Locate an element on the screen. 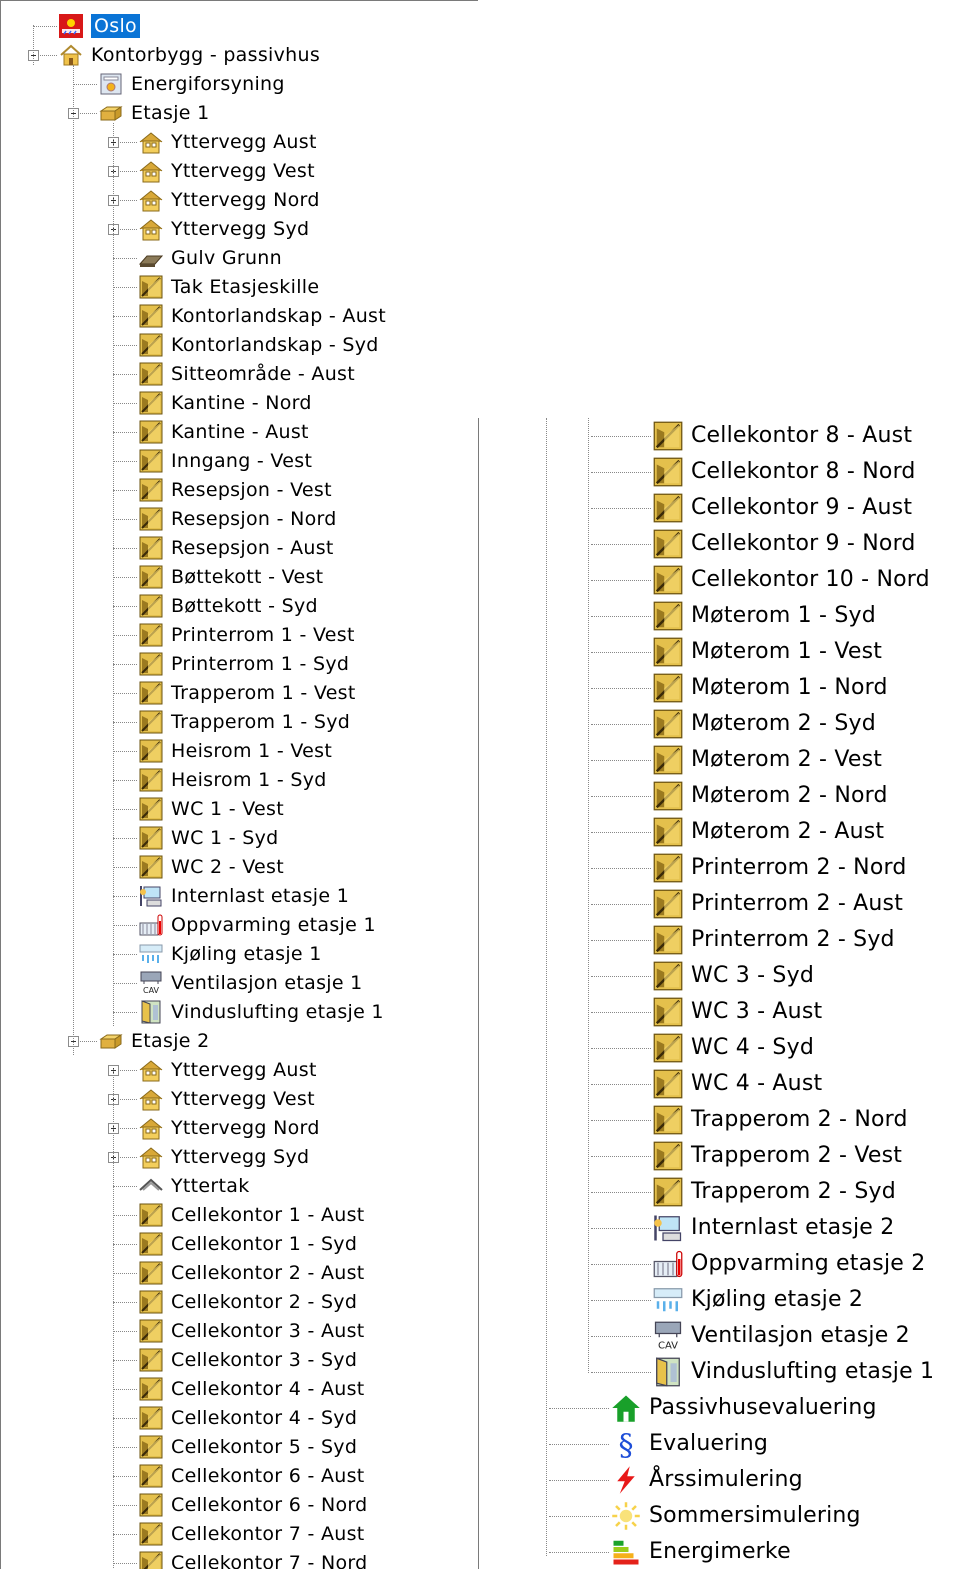  tree-item: Møterom 2 - Vest is located at coordinates (767, 760).